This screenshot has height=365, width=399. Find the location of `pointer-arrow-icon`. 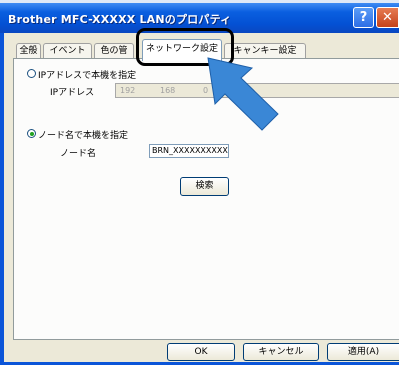

pointer-arrow-icon is located at coordinates (243, 94).